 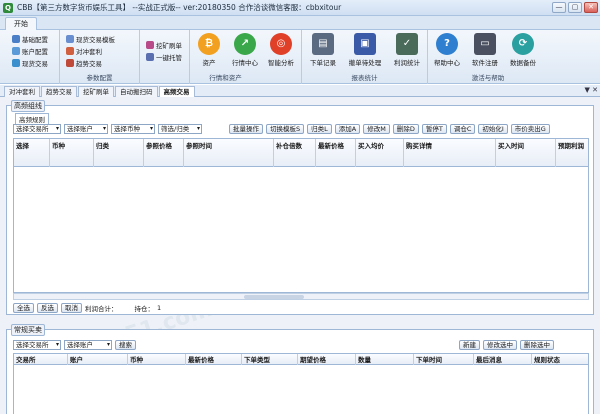 I want to click on cancel-icon: ▣, so click(x=365, y=44).